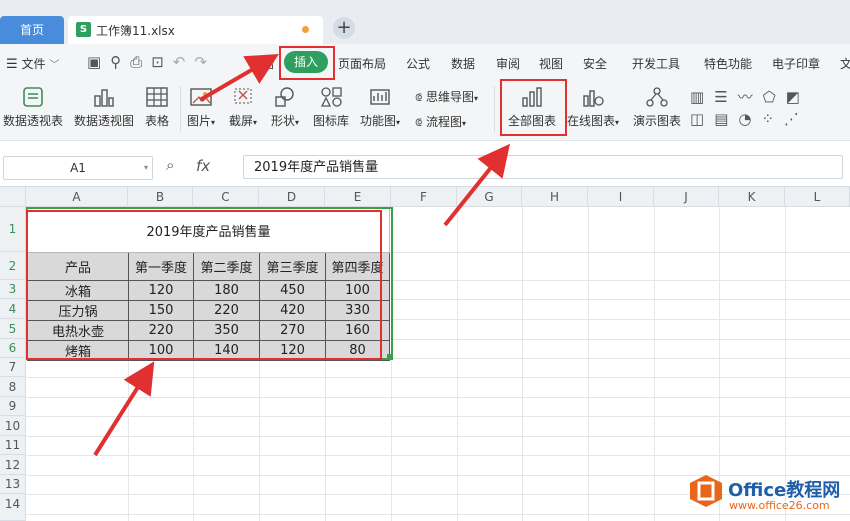 This screenshot has width=850, height=521. What do you see at coordinates (476, 185) in the screenshot?
I see `arrow-to-all-charts` at bounding box center [476, 185].